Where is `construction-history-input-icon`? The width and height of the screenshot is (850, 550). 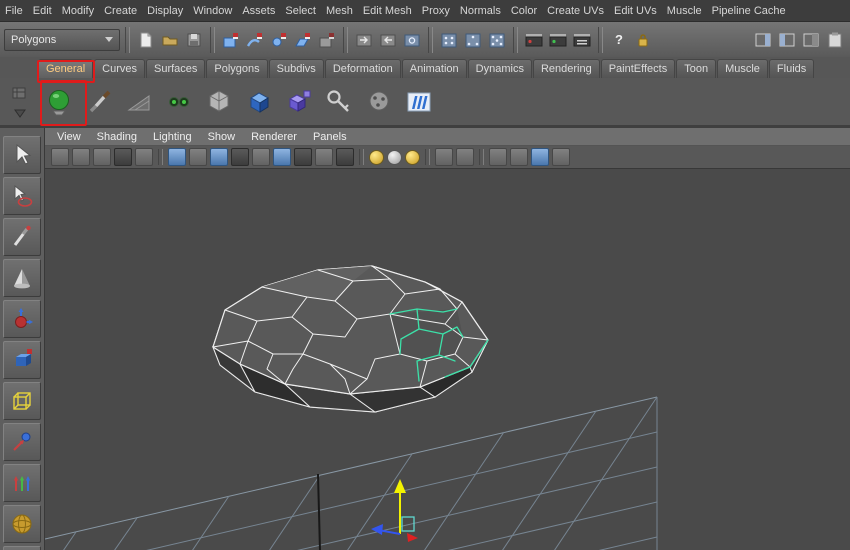
construction-history-input-icon is located at coordinates (364, 40).